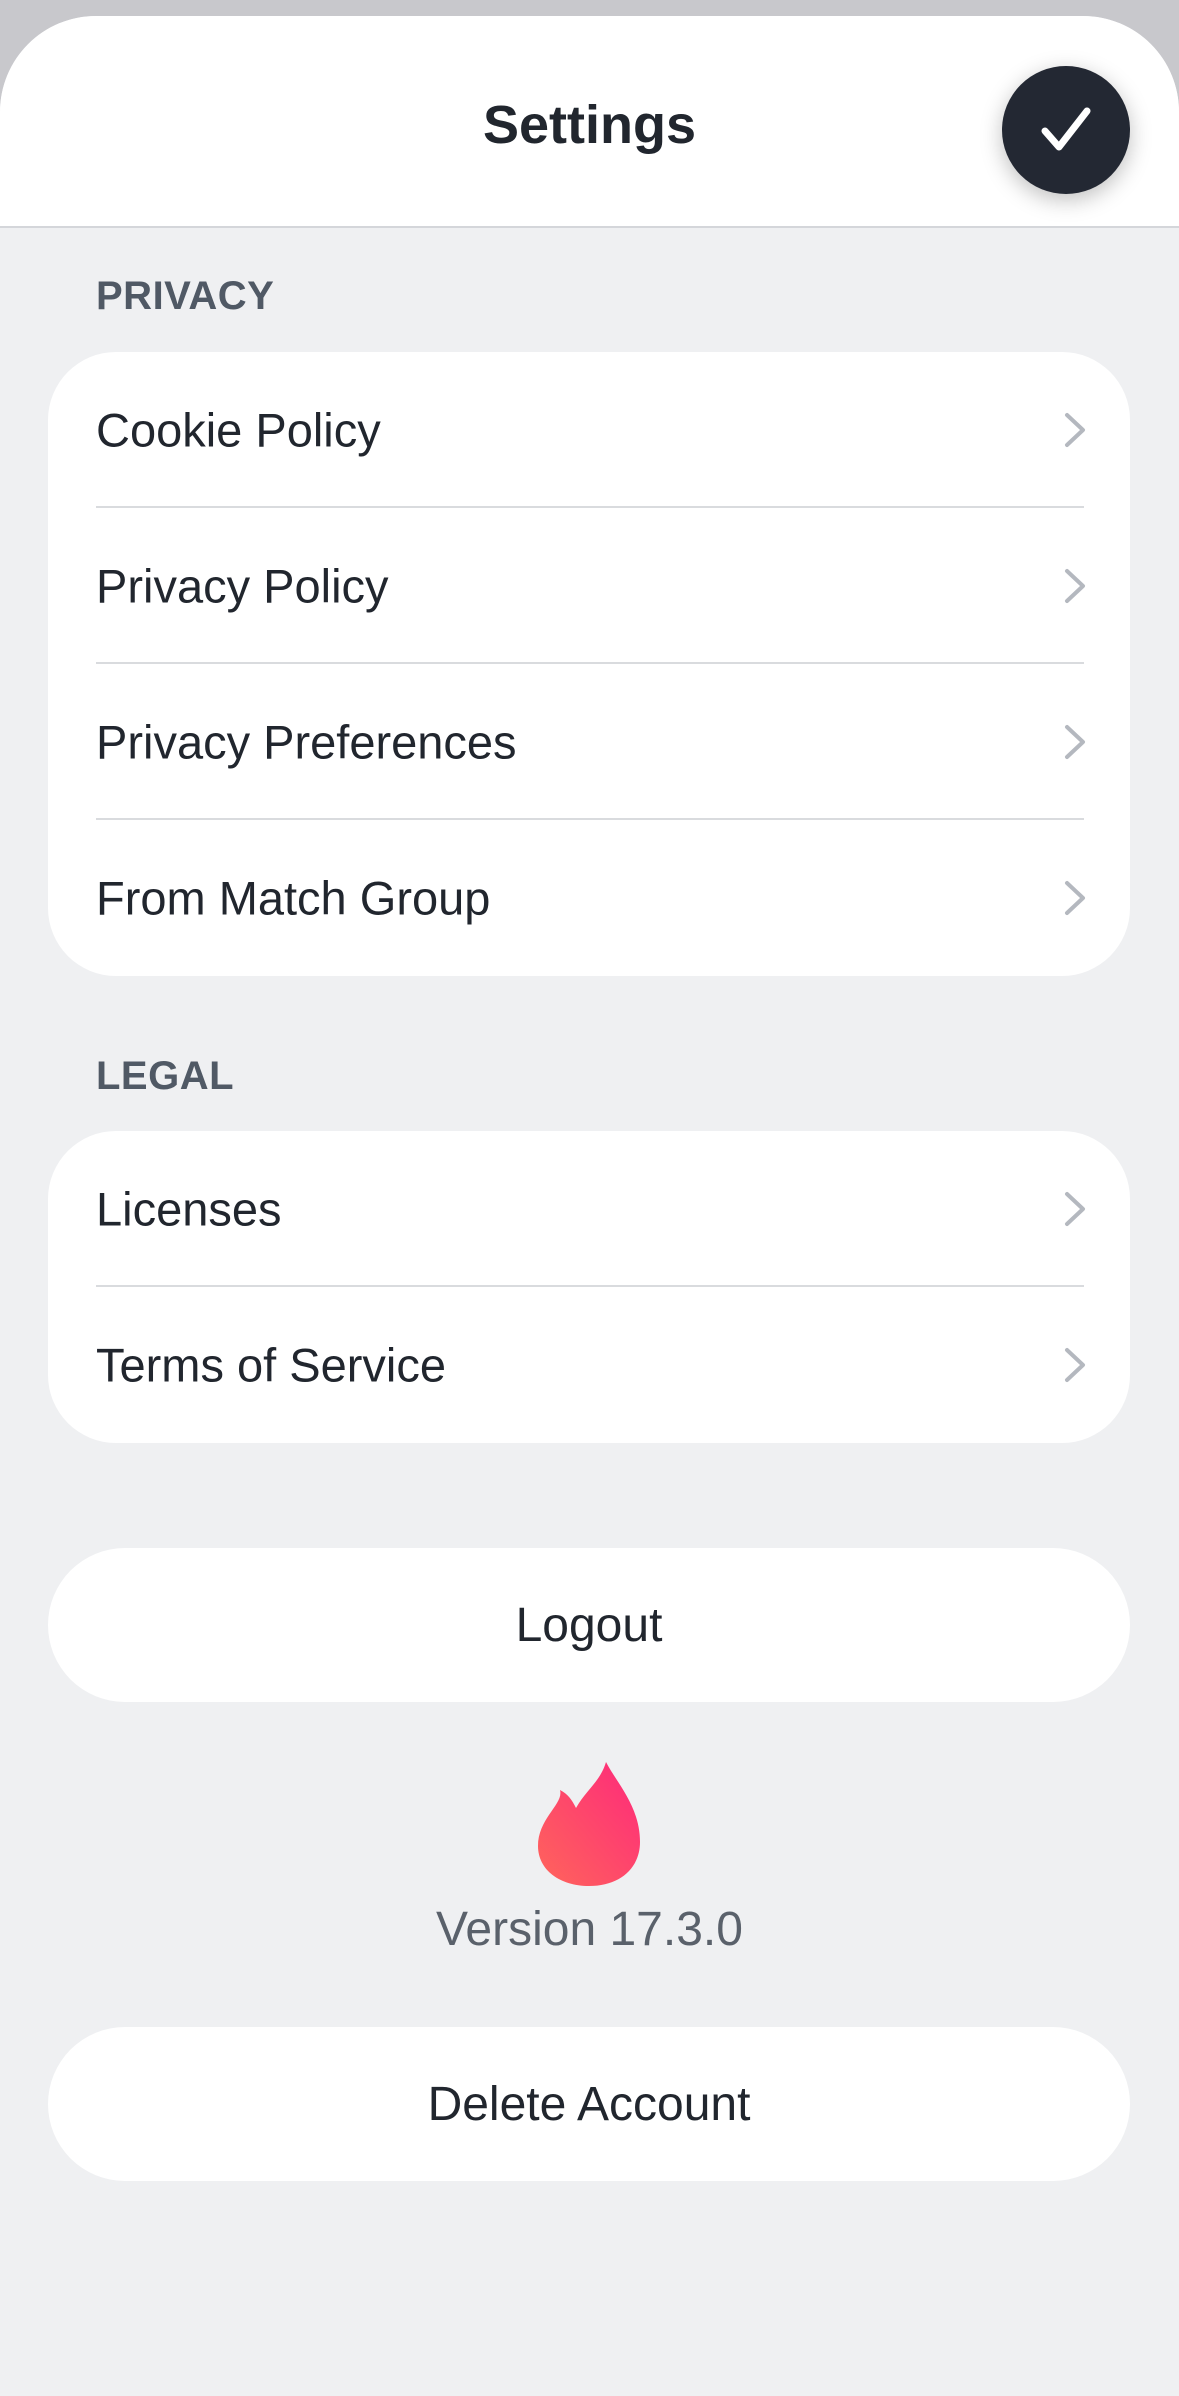  I want to click on done-button, so click(1066, 130).